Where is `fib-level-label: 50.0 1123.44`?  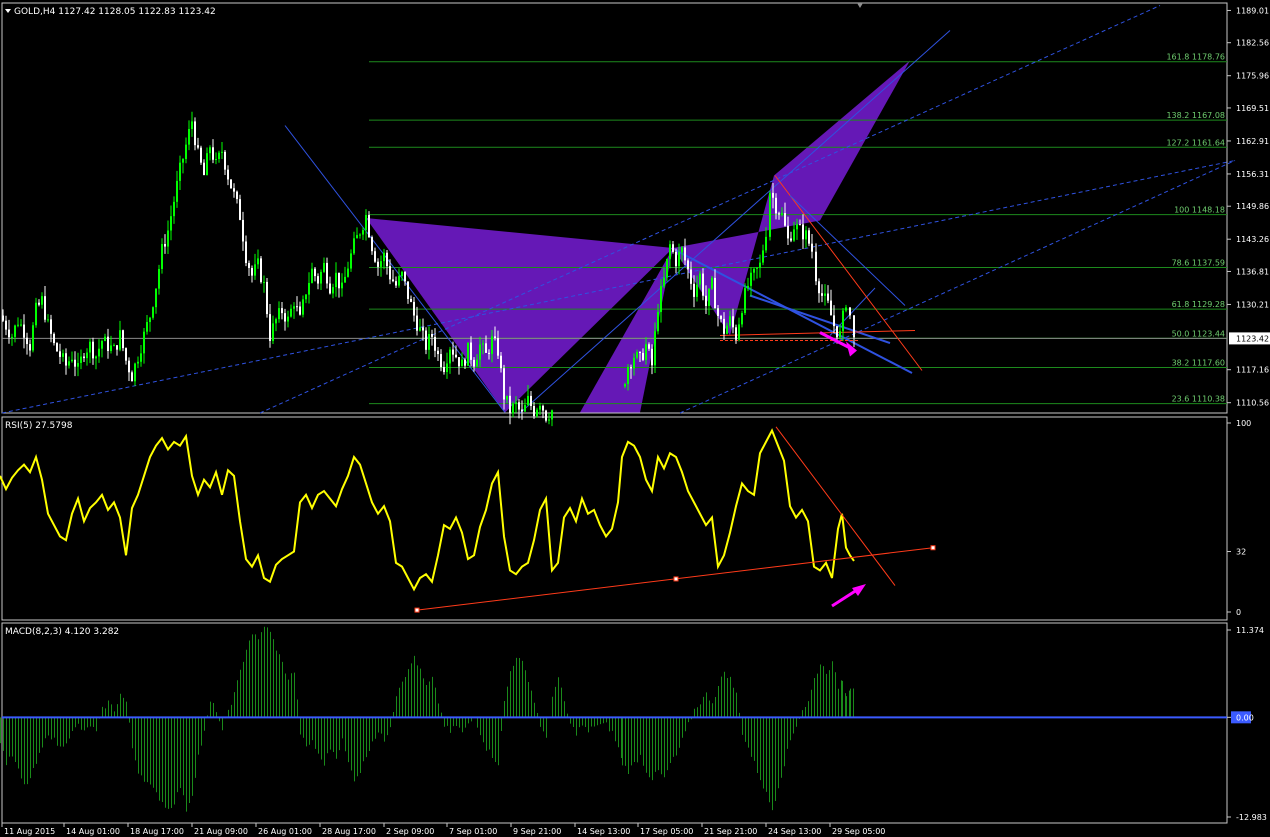
fib-level-label: 50.0 1123.44 is located at coordinates (1198, 333).